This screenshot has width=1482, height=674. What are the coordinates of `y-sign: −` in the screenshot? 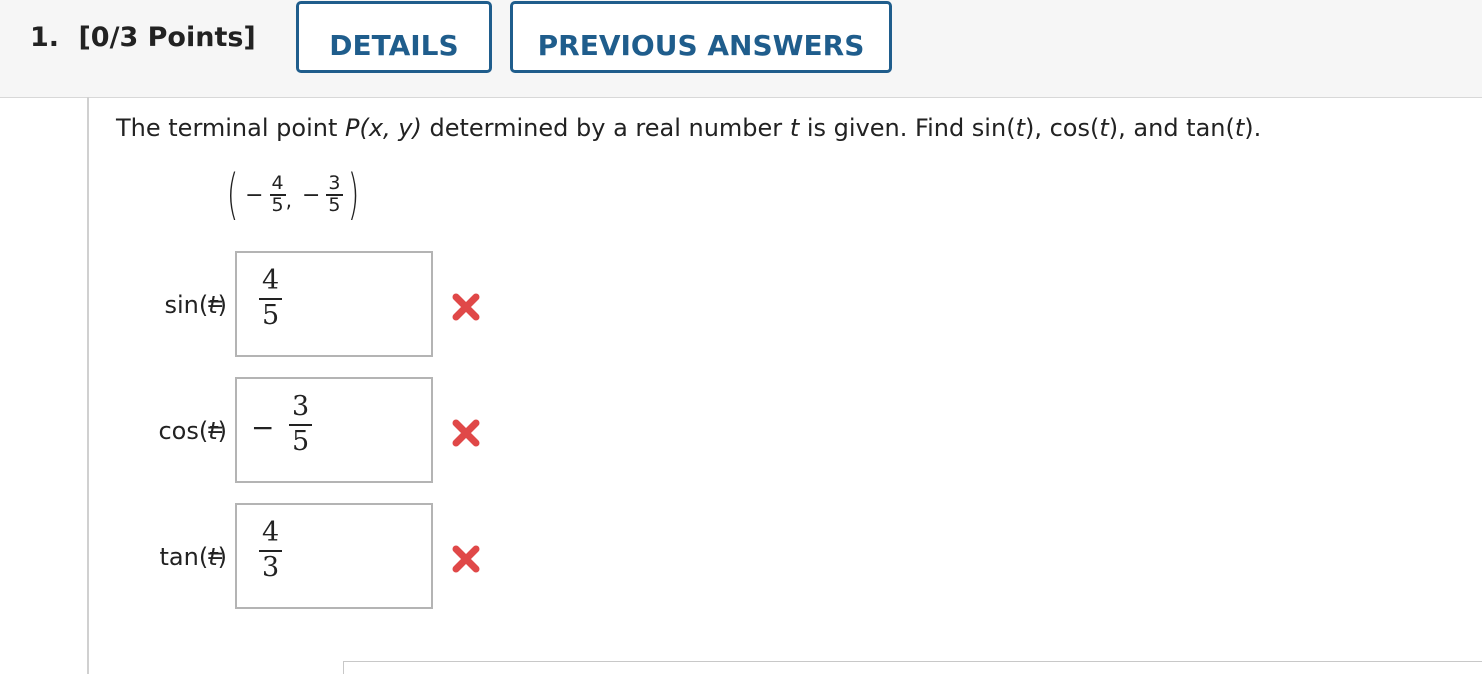 It's located at (311, 195).